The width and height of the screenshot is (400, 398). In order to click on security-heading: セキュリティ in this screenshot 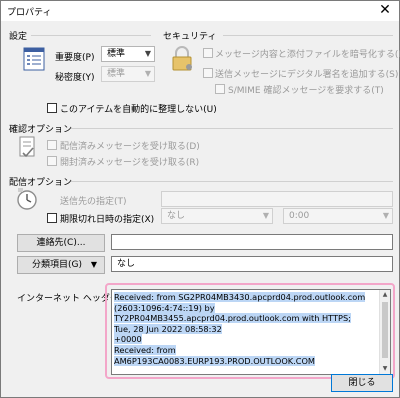, I will do `click(190, 37)`.